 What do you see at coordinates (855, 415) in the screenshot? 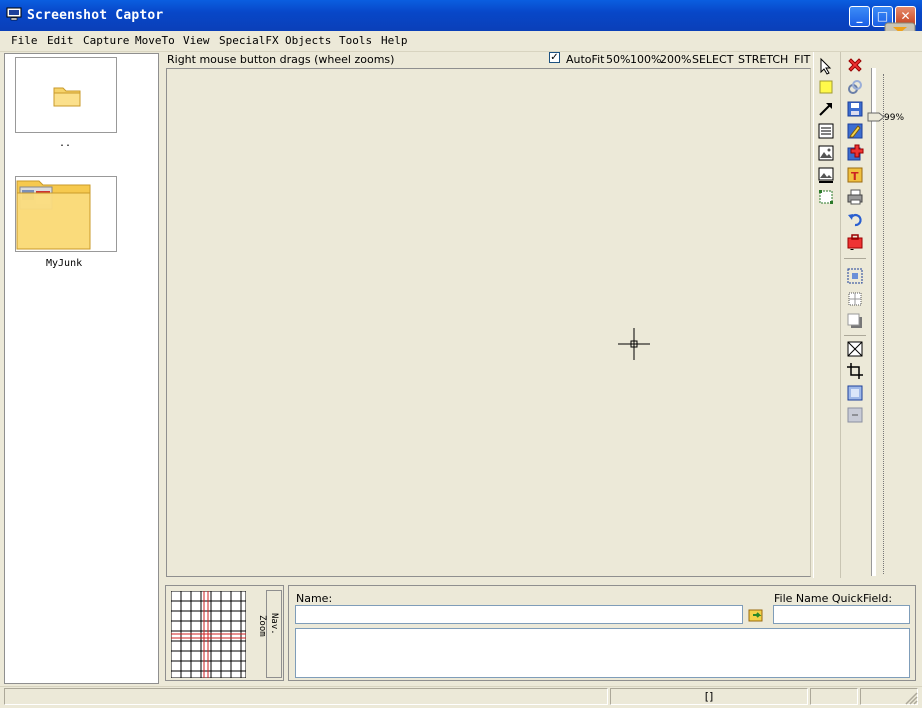
I see `collapse-icon` at bounding box center [855, 415].